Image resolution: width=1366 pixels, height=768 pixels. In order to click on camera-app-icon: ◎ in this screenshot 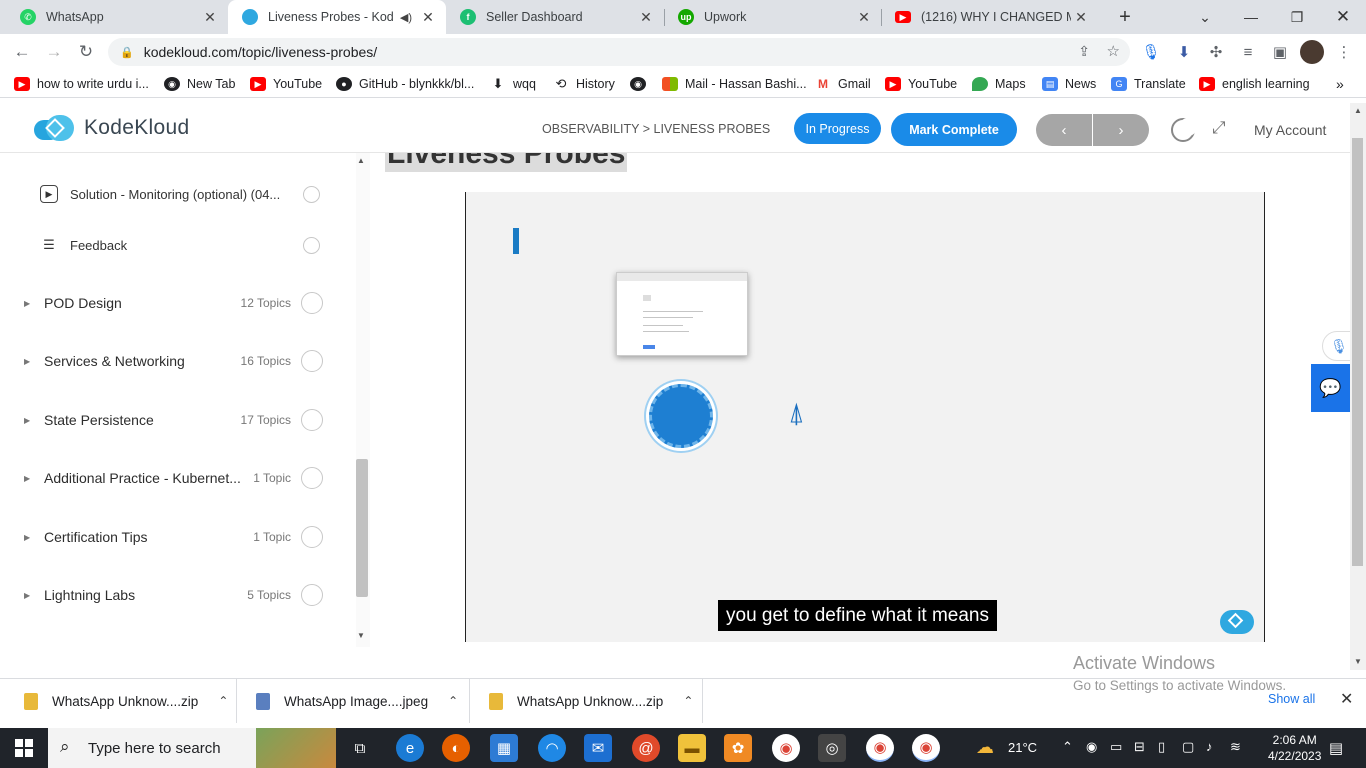, I will do `click(832, 748)`.